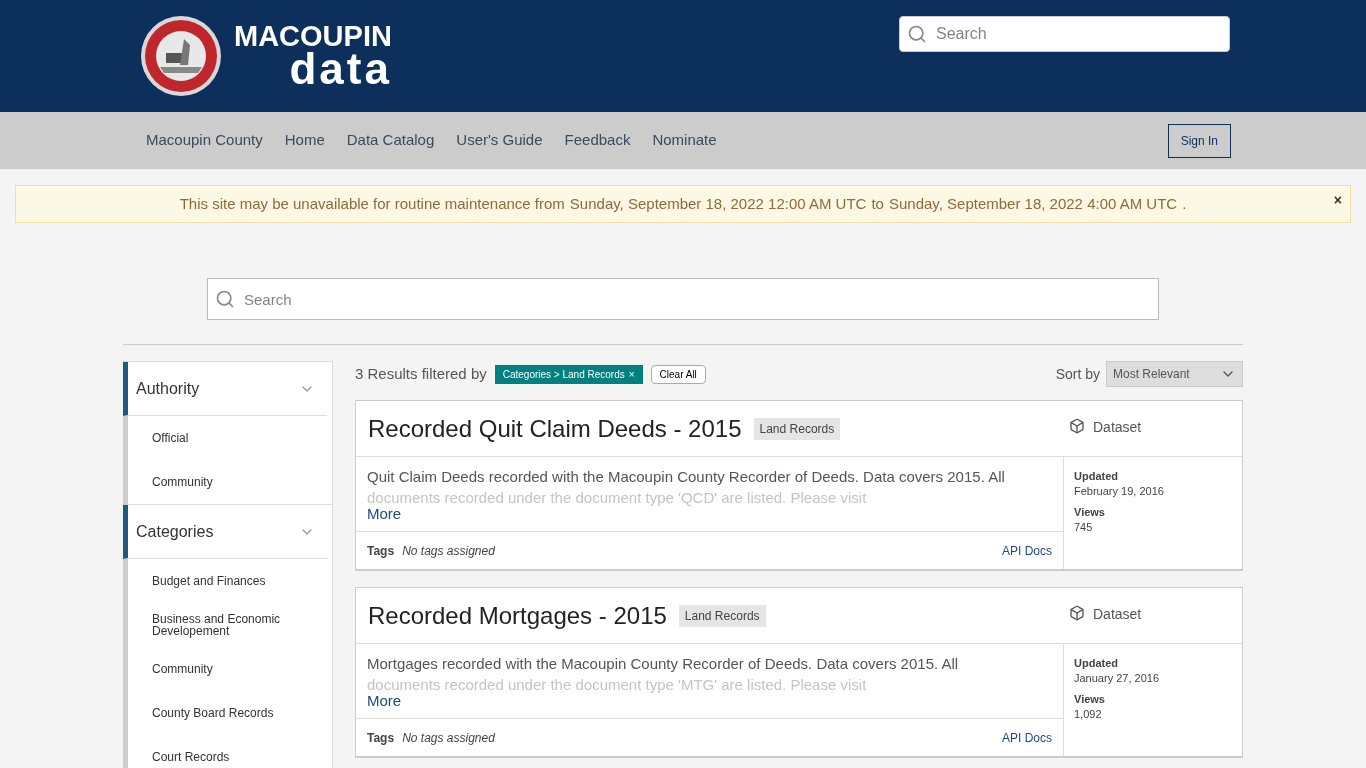  What do you see at coordinates (617, 685) in the screenshot?
I see `description-text: documents recorded under the document type 'MTG' are listed. Please visit` at bounding box center [617, 685].